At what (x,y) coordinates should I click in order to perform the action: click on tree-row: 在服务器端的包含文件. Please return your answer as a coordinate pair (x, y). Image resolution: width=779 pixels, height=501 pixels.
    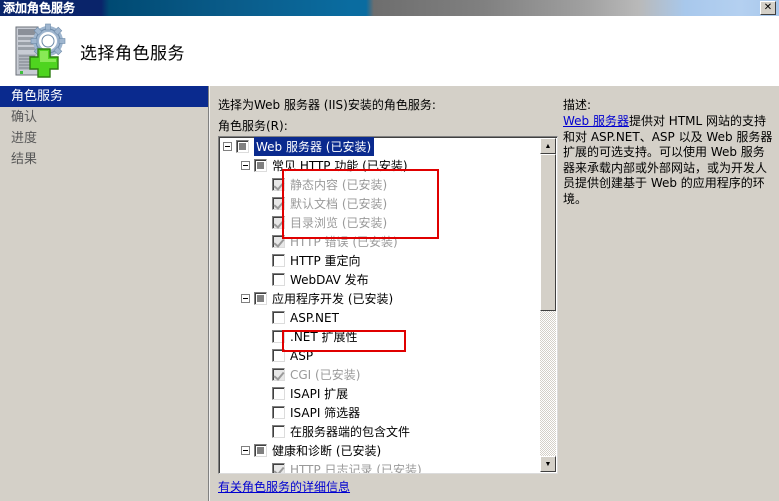
    Looking at the image, I should click on (380, 431).